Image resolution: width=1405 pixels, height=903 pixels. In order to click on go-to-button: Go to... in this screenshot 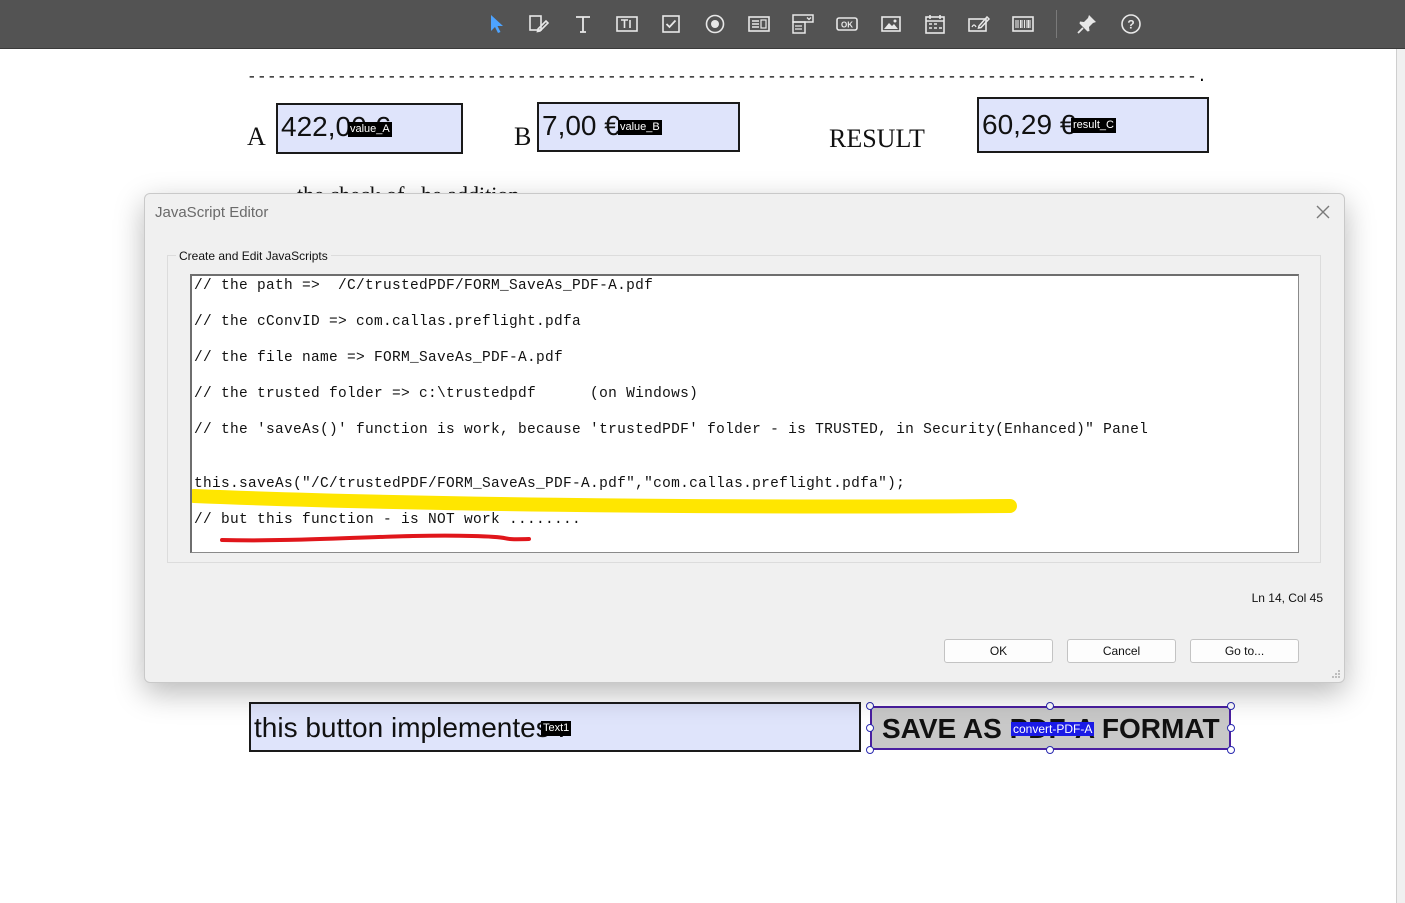, I will do `click(1244, 651)`.